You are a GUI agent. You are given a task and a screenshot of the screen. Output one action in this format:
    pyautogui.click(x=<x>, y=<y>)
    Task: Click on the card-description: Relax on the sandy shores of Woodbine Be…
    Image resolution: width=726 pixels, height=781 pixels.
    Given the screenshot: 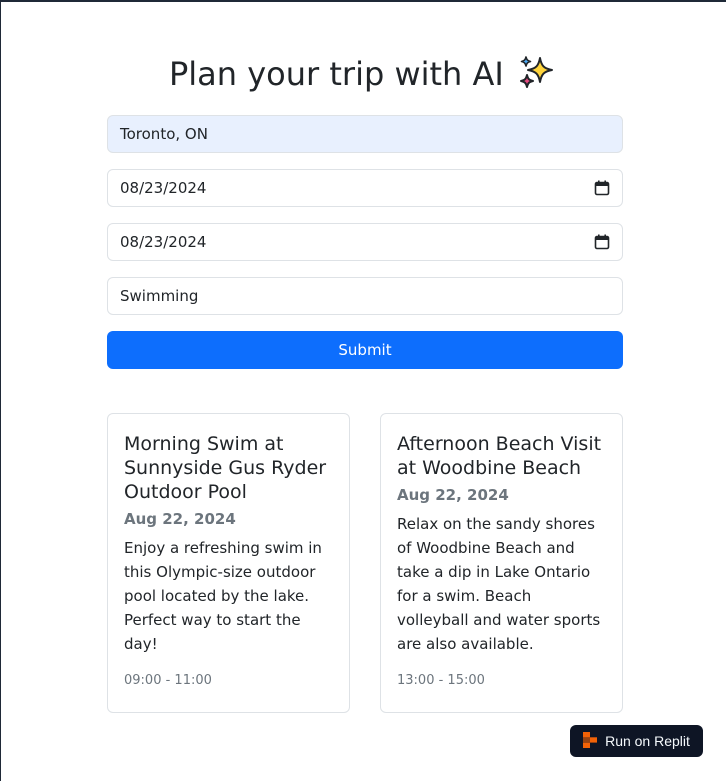 What is the action you would take?
    pyautogui.click(x=499, y=584)
    